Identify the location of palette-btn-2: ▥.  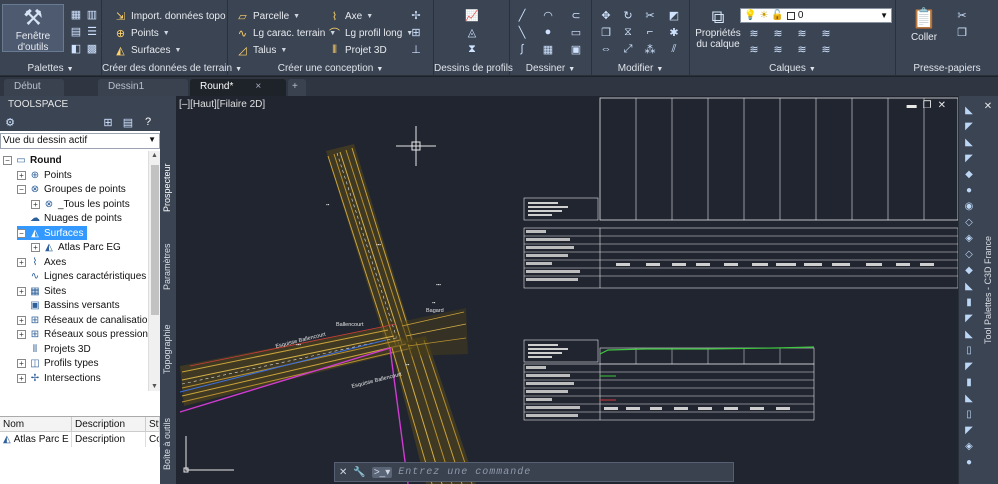
(92, 14).